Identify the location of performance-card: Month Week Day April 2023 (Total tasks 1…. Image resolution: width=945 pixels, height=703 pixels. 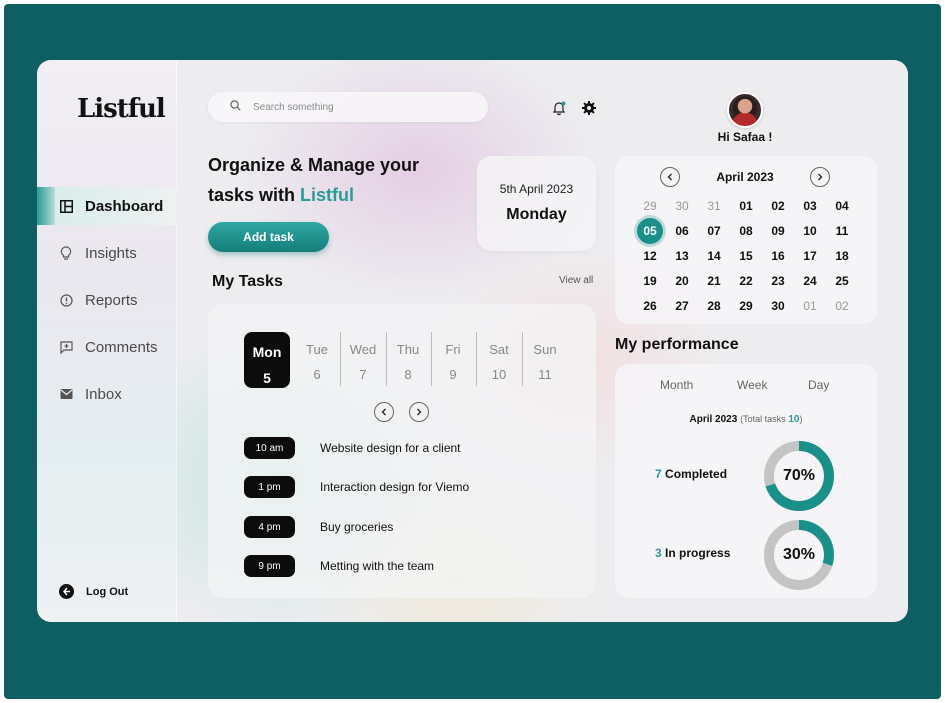
(746, 481).